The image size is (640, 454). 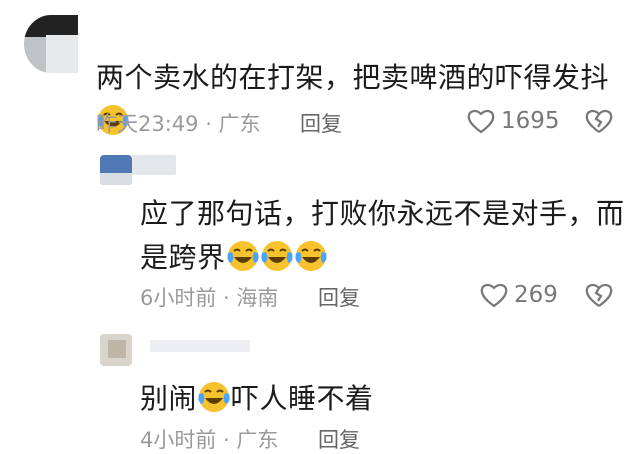 What do you see at coordinates (536, 295) in the screenshot?
I see `like-count: 269` at bounding box center [536, 295].